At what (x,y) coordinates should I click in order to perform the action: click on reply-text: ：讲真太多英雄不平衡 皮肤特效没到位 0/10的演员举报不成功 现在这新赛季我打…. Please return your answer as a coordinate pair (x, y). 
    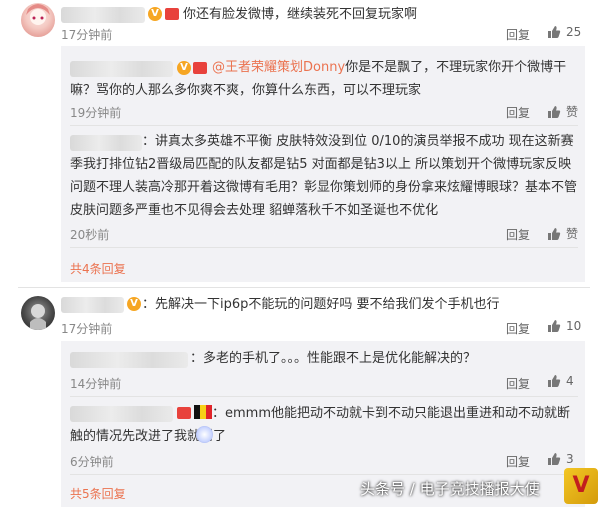
    Looking at the image, I should click on (324, 176).